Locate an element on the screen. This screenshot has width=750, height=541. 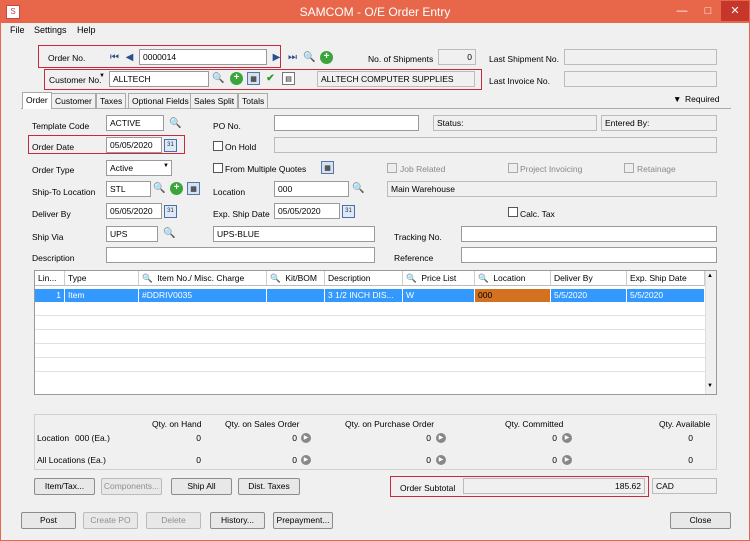
menu-help: Help is located at coordinates (86, 30).